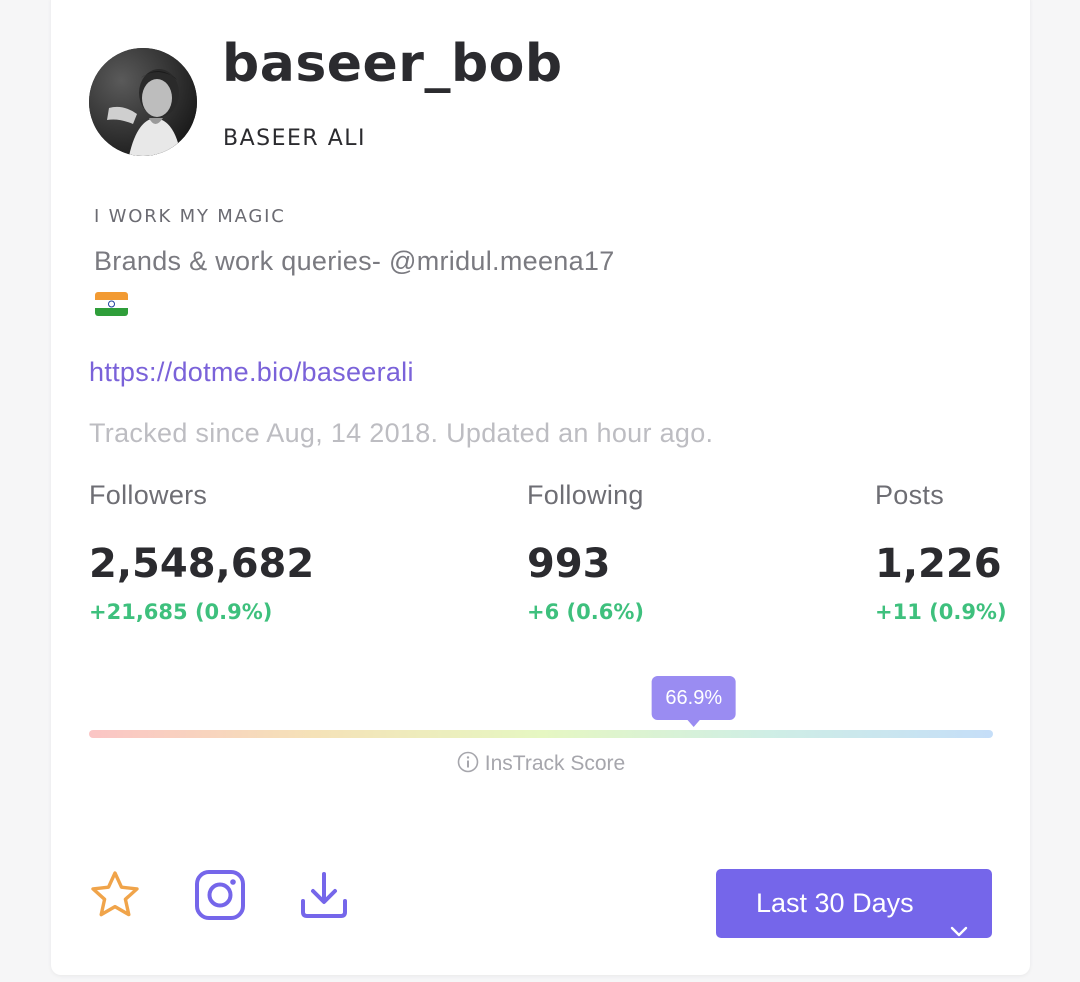  I want to click on following-count: 993, so click(569, 564).